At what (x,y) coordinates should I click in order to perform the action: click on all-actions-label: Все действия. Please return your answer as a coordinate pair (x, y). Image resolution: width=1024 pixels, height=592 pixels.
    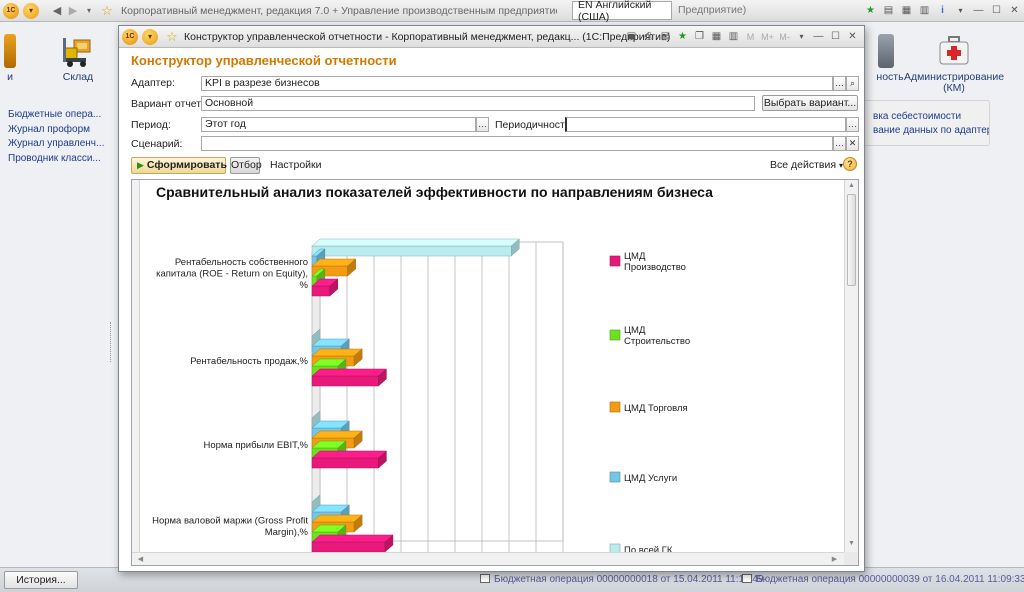
    Looking at the image, I should click on (803, 165).